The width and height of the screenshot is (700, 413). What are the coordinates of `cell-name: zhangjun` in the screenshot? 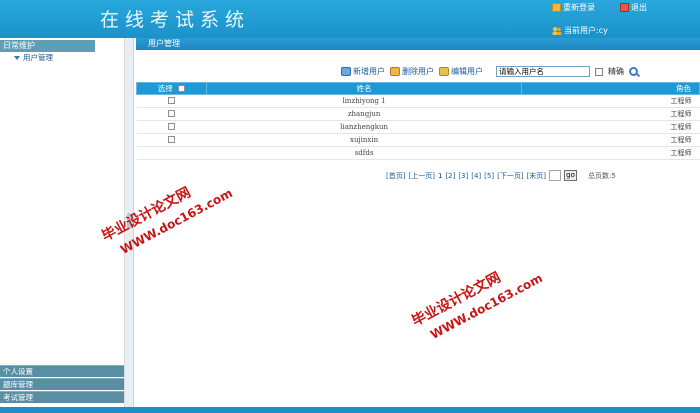 It's located at (364, 114).